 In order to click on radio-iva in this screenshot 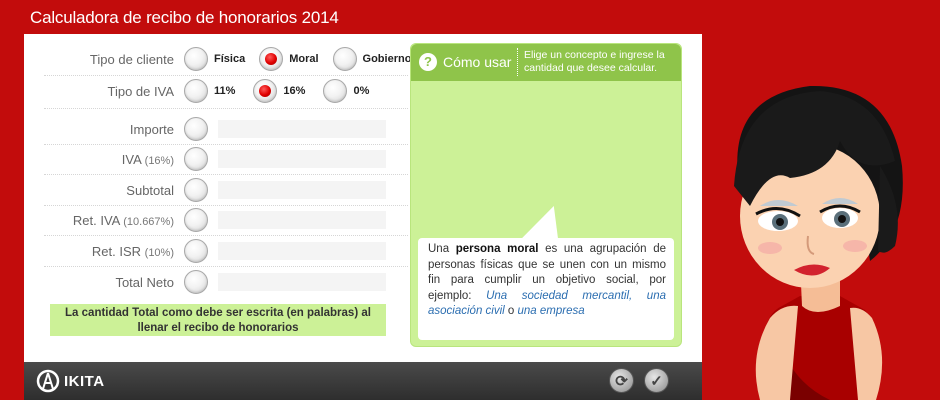, I will do `click(196, 159)`.